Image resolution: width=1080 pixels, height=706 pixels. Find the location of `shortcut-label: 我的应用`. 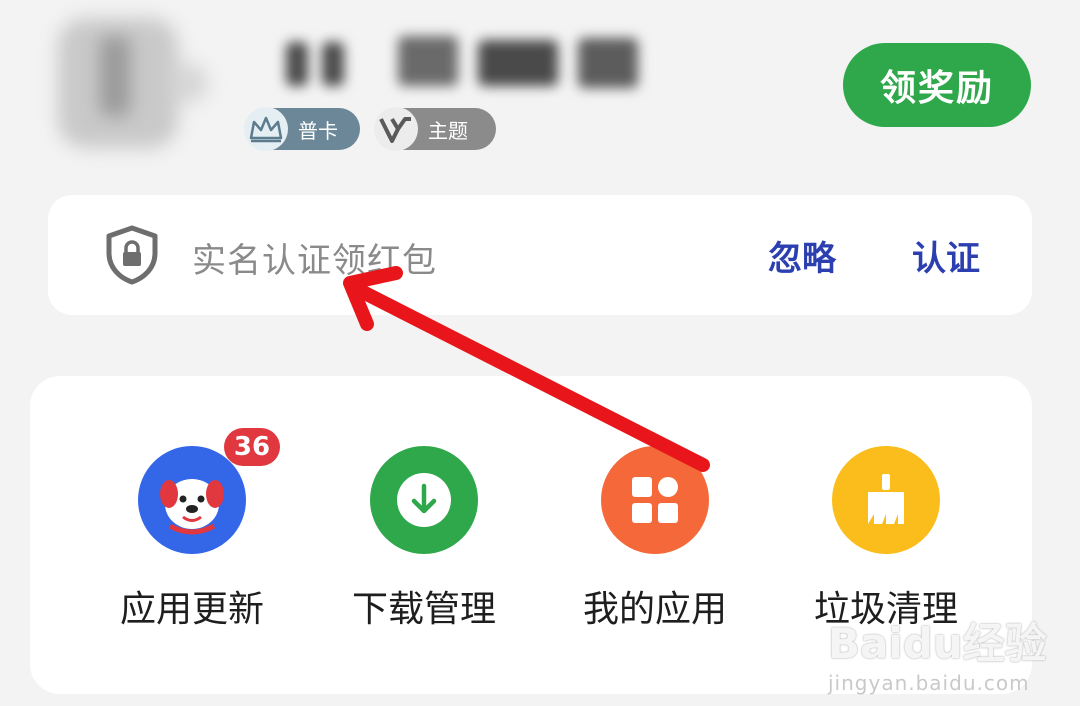

shortcut-label: 我的应用 is located at coordinates (654, 609).